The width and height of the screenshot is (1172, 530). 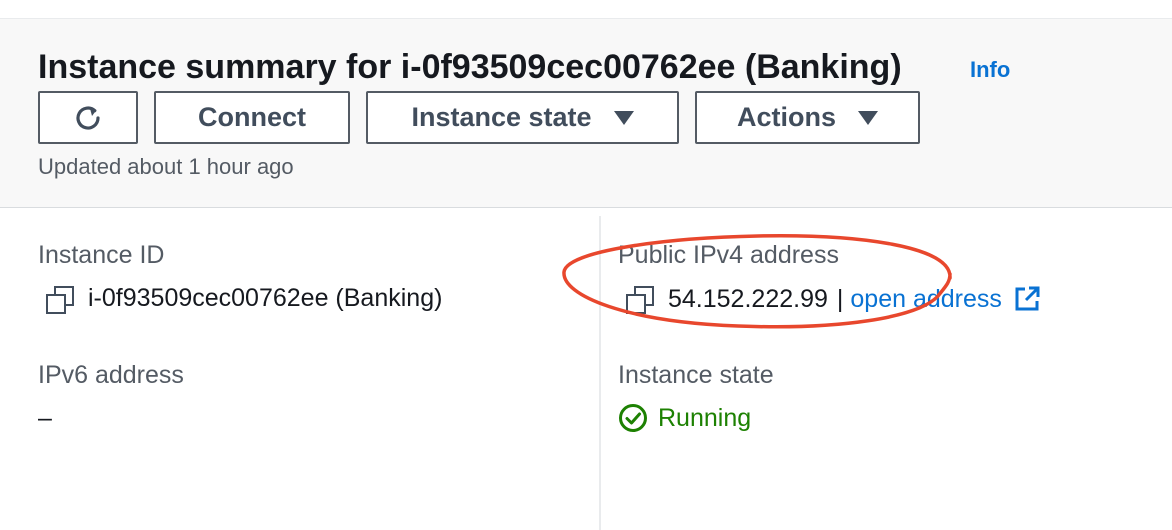 What do you see at coordinates (705, 417) in the screenshot?
I see `running-status-text: Running` at bounding box center [705, 417].